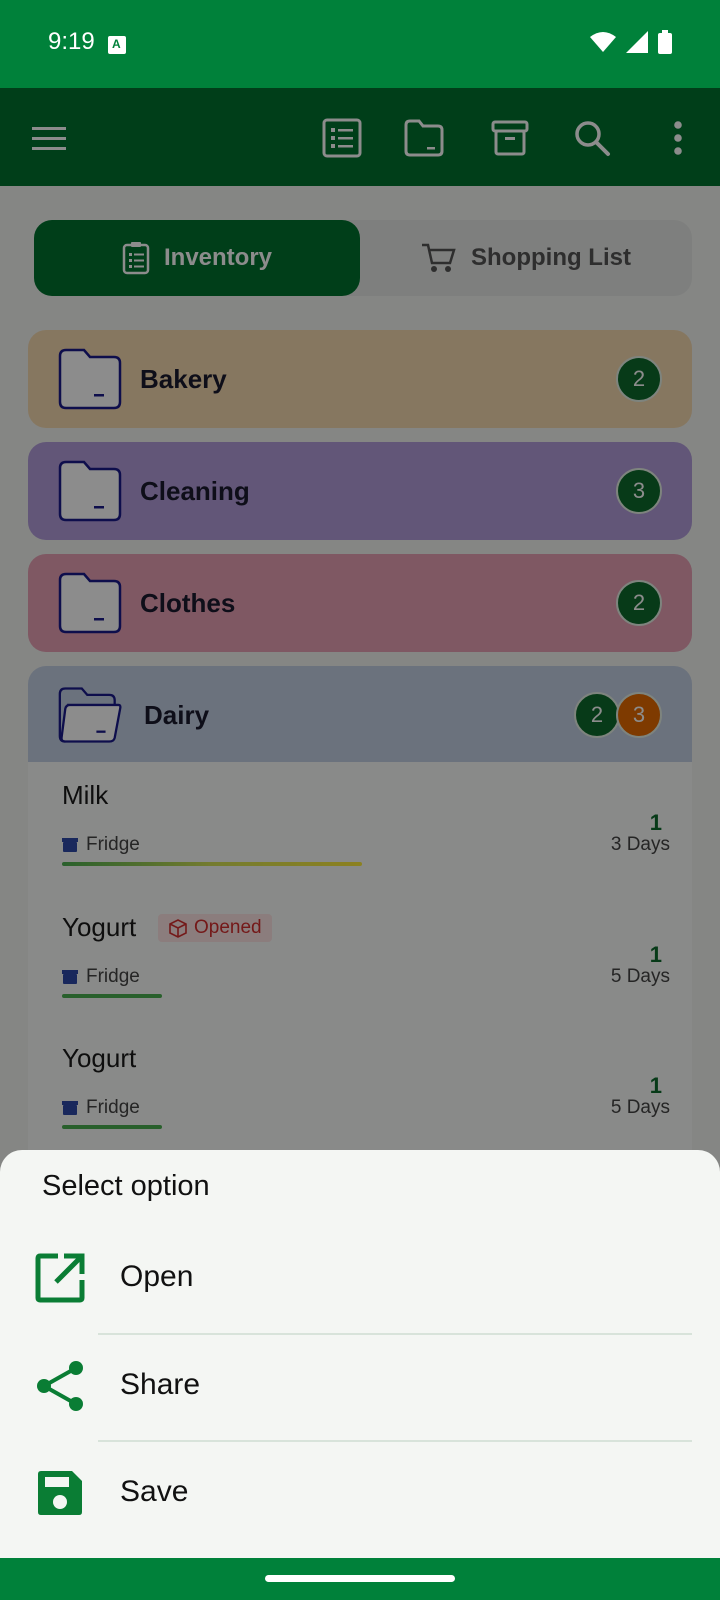  Describe the element at coordinates (117, 45) in the screenshot. I see `keyboard-notification-icon` at that location.